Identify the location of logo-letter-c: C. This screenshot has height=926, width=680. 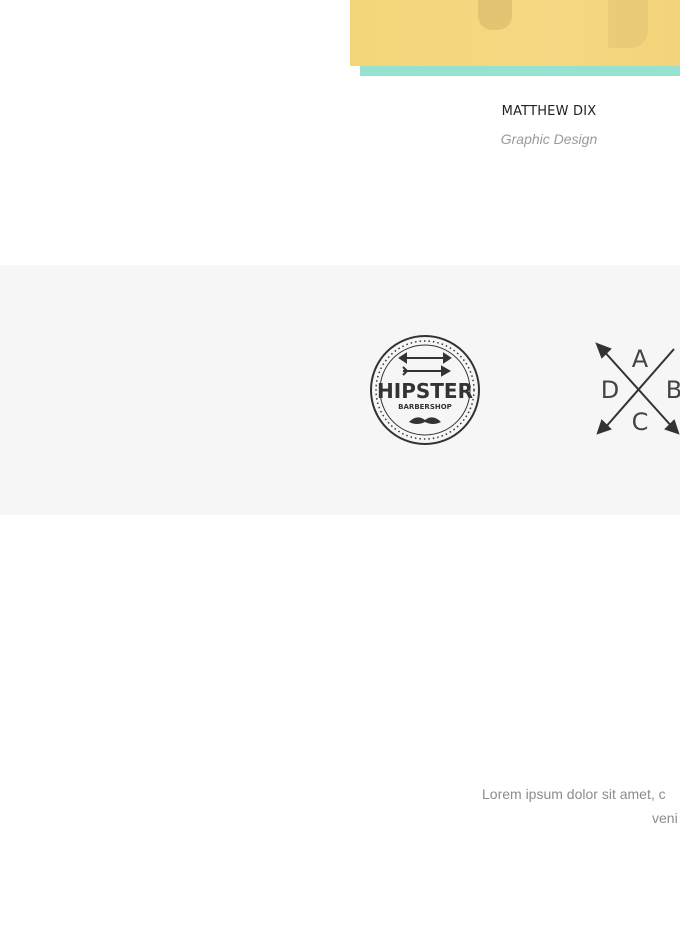
(640, 422).